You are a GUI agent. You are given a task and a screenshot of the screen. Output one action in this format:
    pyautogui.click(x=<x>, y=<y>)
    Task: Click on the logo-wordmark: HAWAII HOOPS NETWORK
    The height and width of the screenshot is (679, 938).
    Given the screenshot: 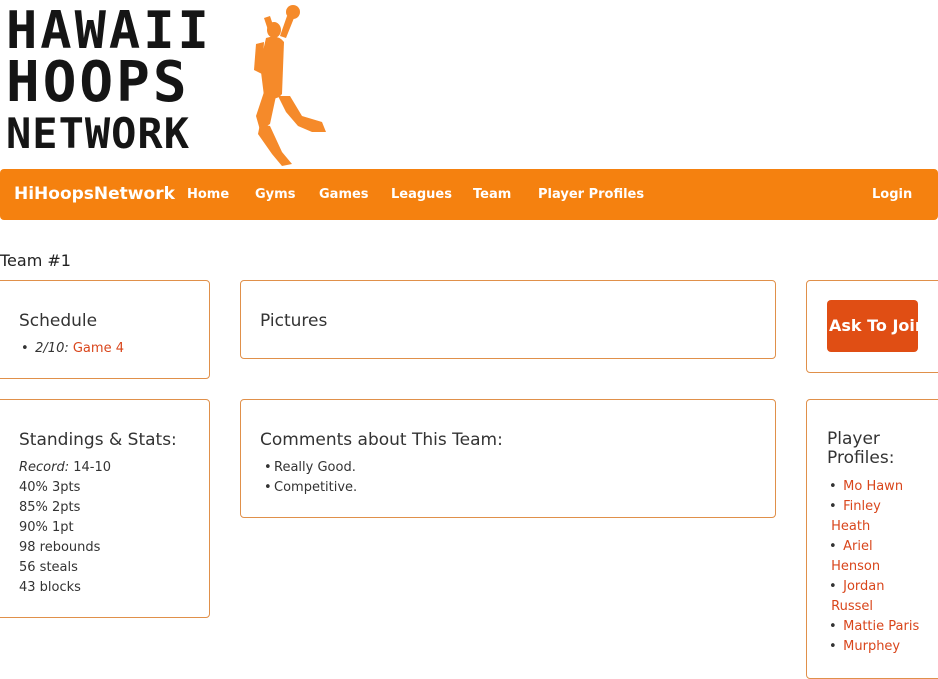 What is the action you would take?
    pyautogui.click(x=109, y=82)
    